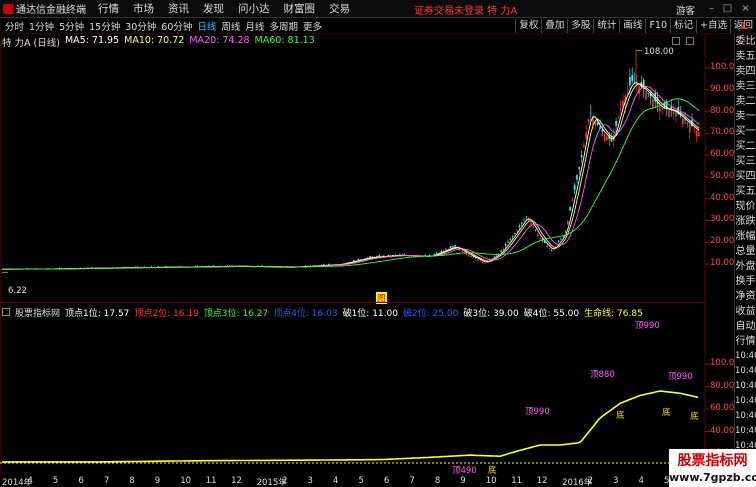 The width and height of the screenshot is (756, 487). Describe the element at coordinates (722, 67) in the screenshot. I see `price-tick-label: 100.0` at that location.